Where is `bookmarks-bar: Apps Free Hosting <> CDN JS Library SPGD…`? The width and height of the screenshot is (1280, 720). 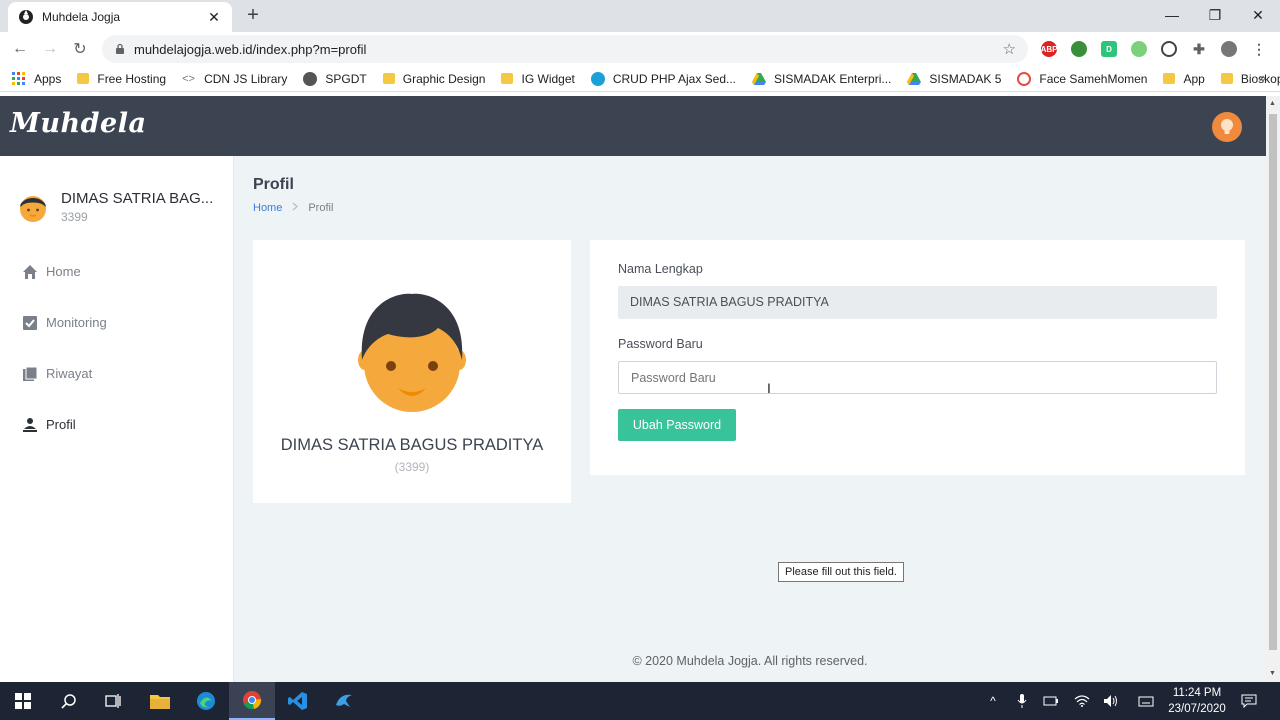
bookmarks-bar: Apps Free Hosting <> CDN JS Library SPGD… is located at coordinates (640, 79).